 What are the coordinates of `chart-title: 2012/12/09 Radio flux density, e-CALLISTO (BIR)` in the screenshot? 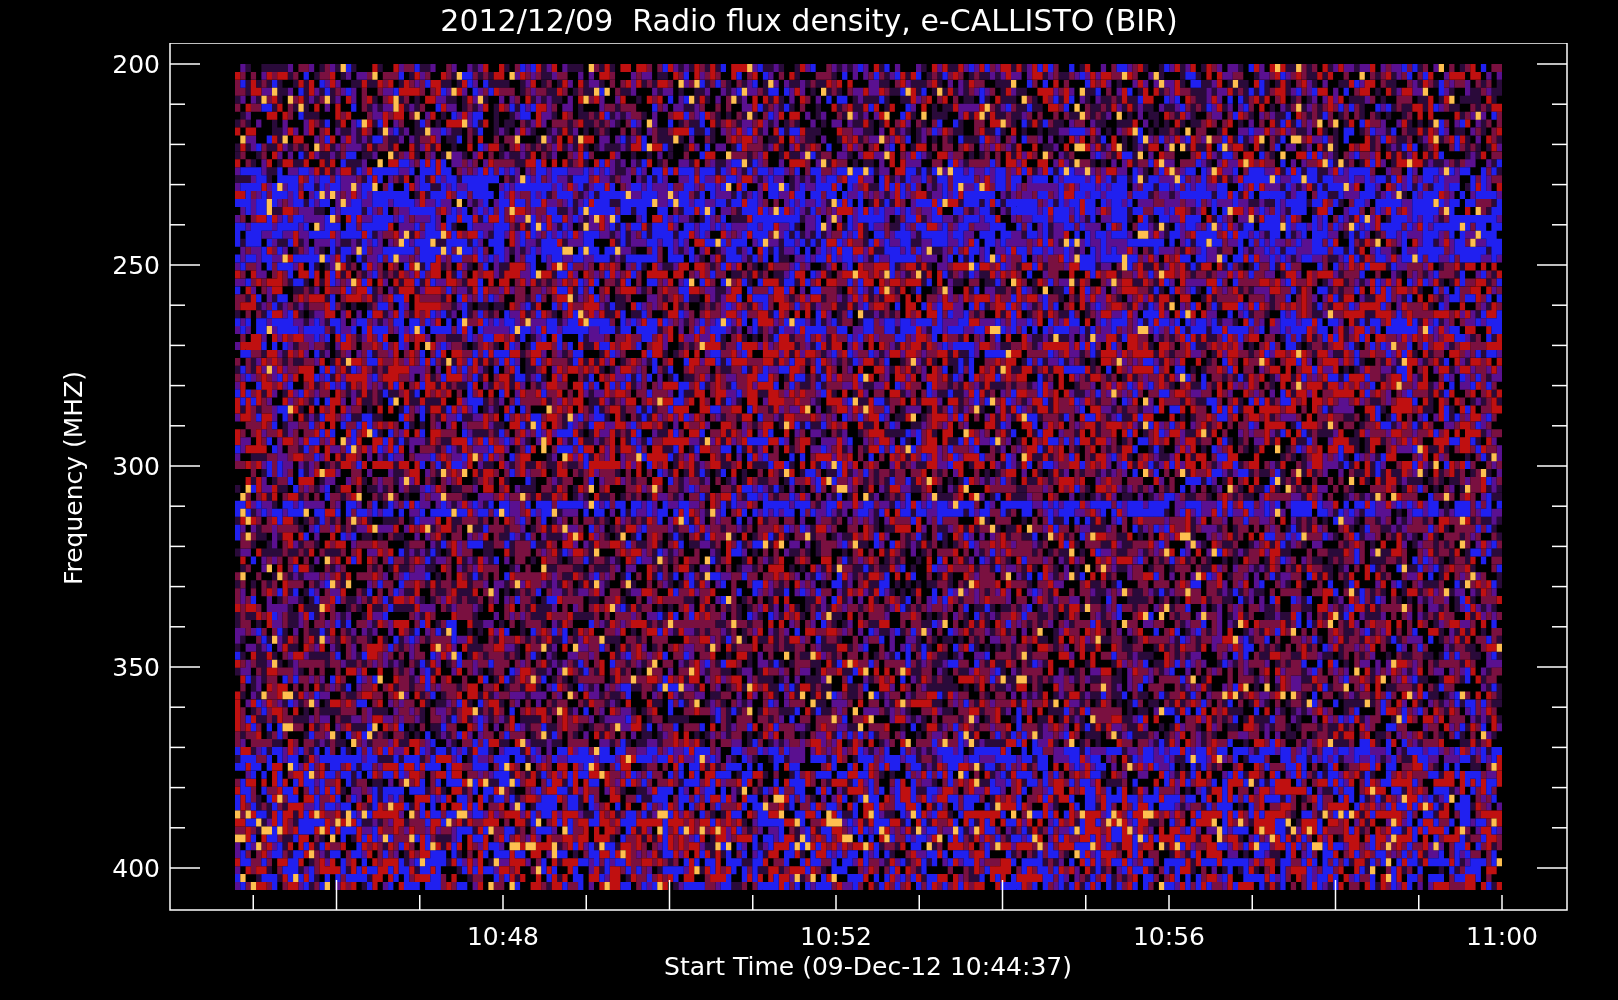 It's located at (809, 23).